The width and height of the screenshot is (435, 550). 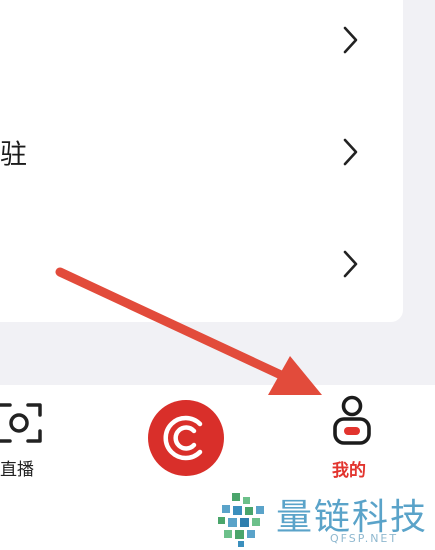 I want to click on watermark-subtitle: QFSP.NET, so click(x=364, y=538).